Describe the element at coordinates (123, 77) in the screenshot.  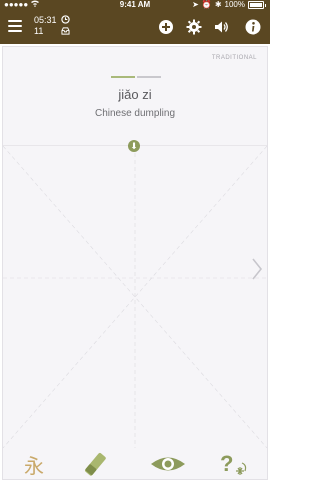
I see `progress-fill` at that location.